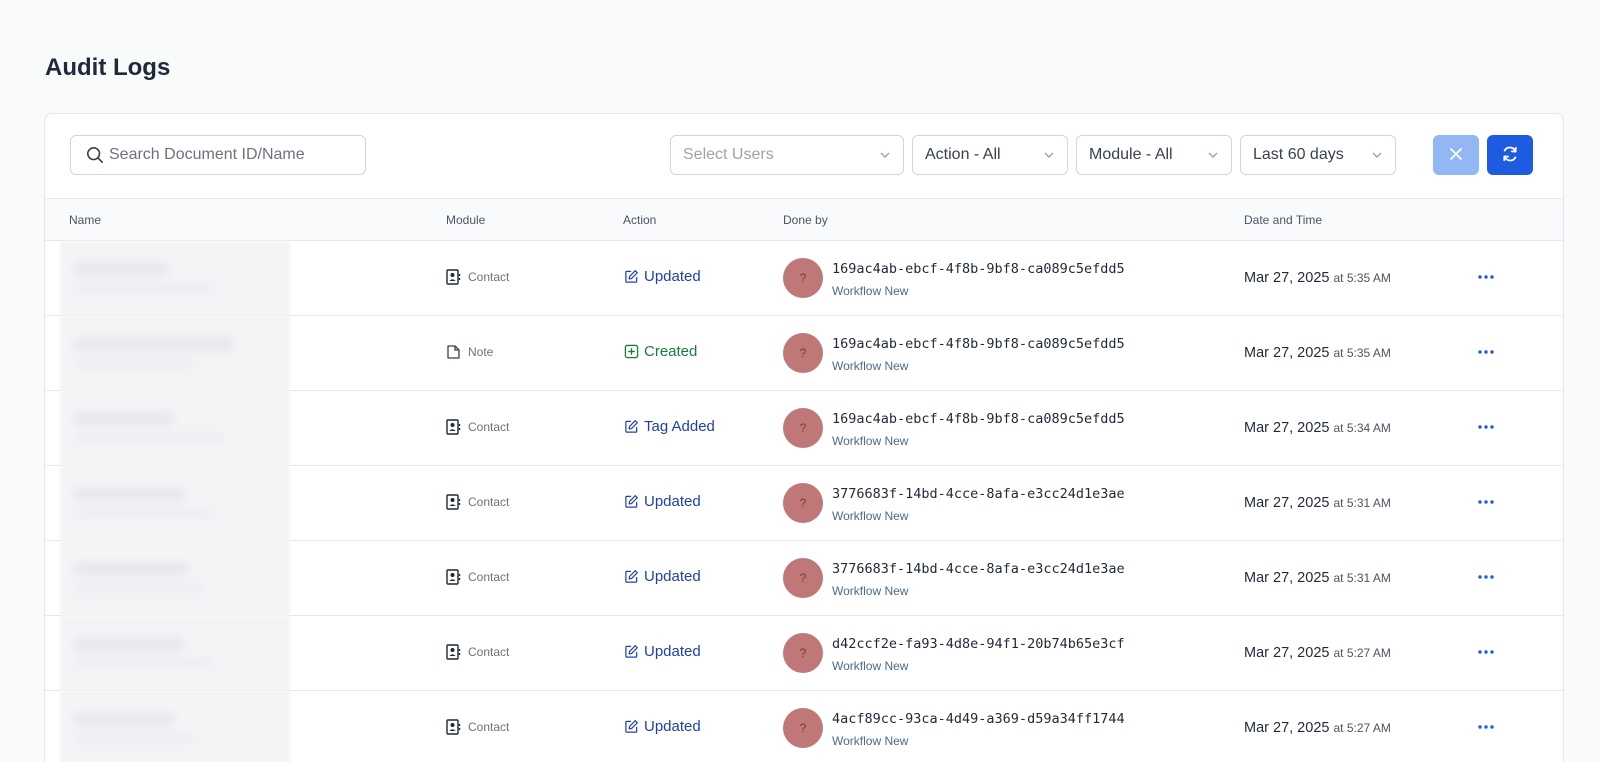 Image resolution: width=1600 pixels, height=762 pixels. I want to click on module-label: Note, so click(481, 352).